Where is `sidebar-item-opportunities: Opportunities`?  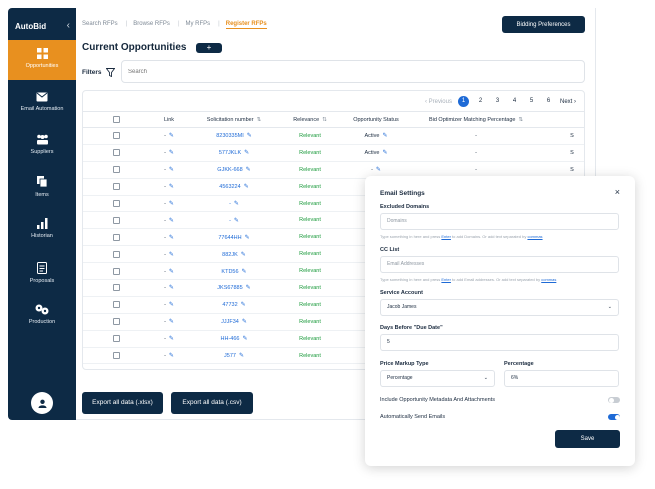 sidebar-item-opportunities: Opportunities is located at coordinates (42, 60).